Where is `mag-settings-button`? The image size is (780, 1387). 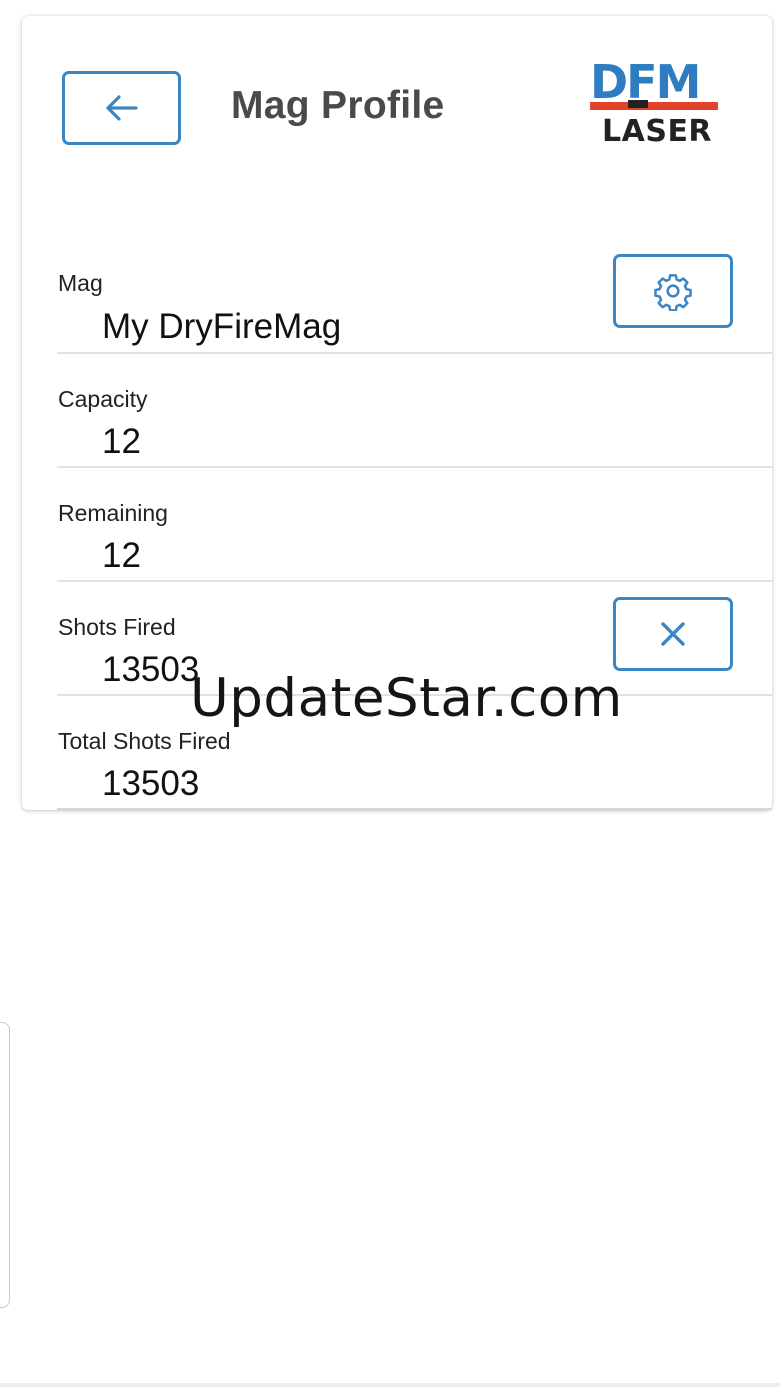
mag-settings-button is located at coordinates (673, 291).